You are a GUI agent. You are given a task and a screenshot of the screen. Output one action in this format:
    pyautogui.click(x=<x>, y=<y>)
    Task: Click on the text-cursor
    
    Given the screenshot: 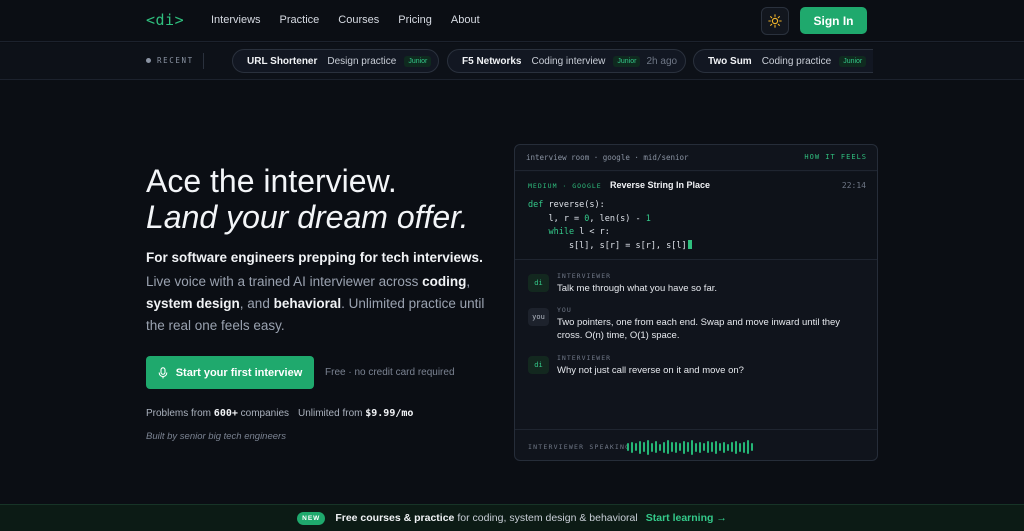 What is the action you would take?
    pyautogui.click(x=689, y=244)
    